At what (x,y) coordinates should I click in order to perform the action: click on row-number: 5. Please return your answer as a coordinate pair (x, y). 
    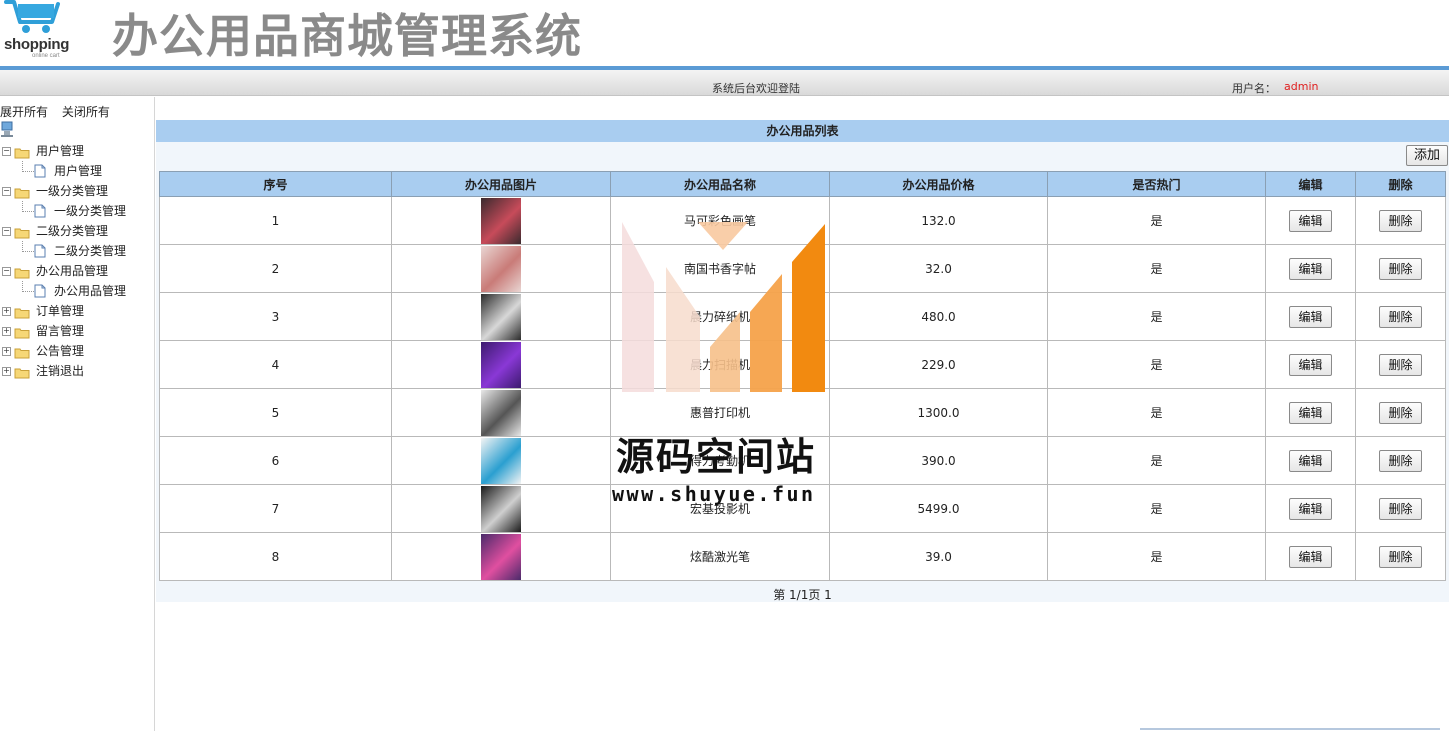
    Looking at the image, I should click on (275, 412).